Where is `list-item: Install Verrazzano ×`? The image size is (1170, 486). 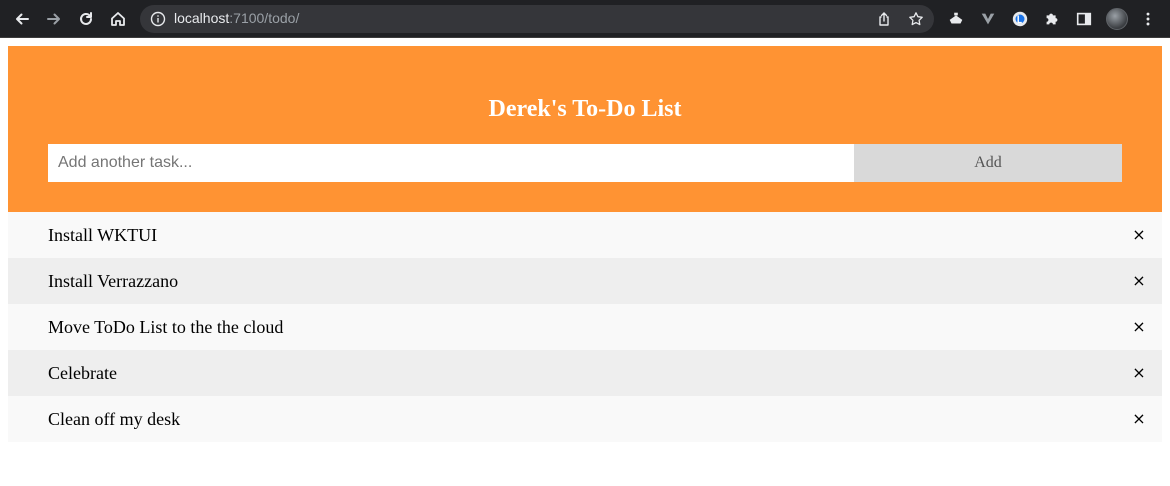 list-item: Install Verrazzano × is located at coordinates (585, 281).